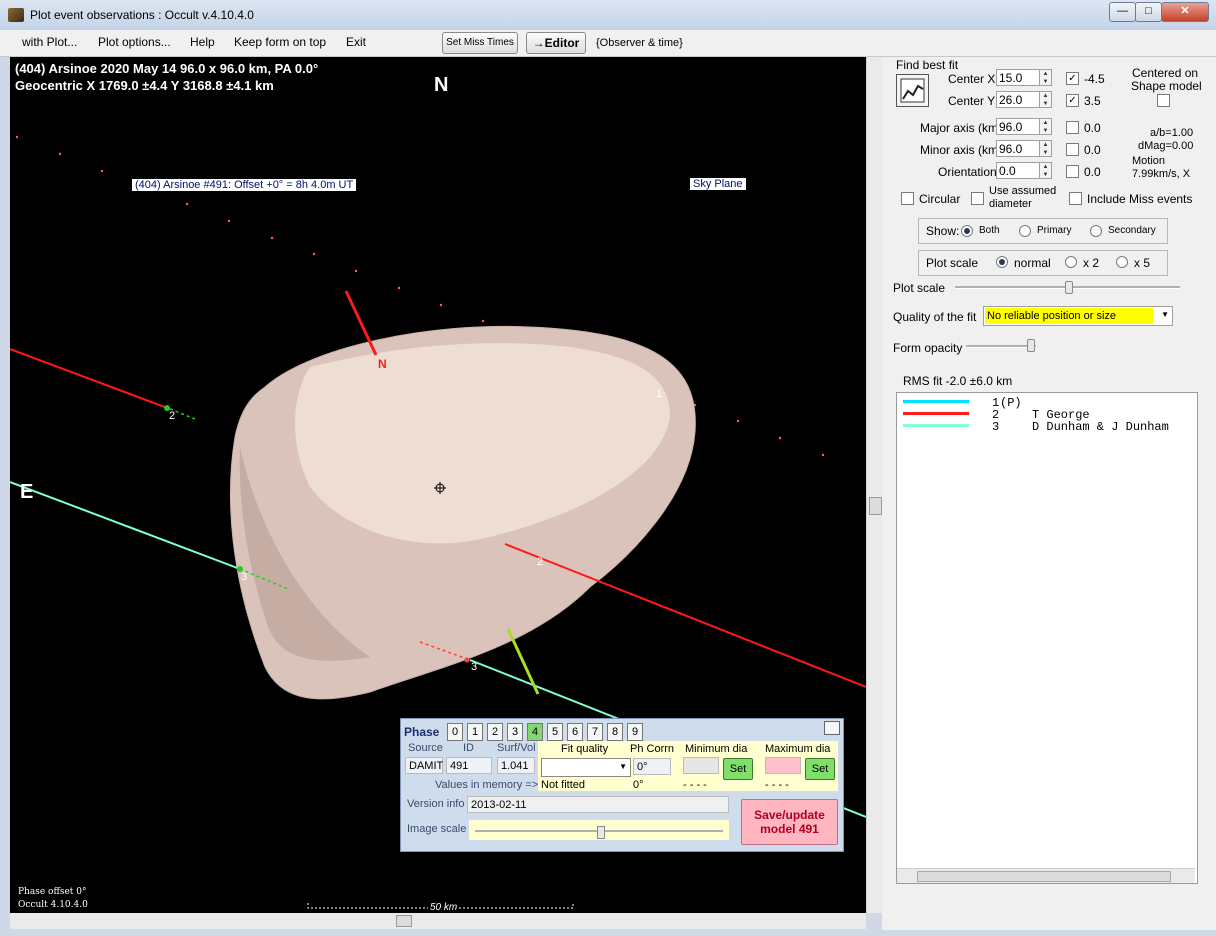  What do you see at coordinates (820, 769) in the screenshot?
I see `set-max-dia-button: Set` at bounding box center [820, 769].